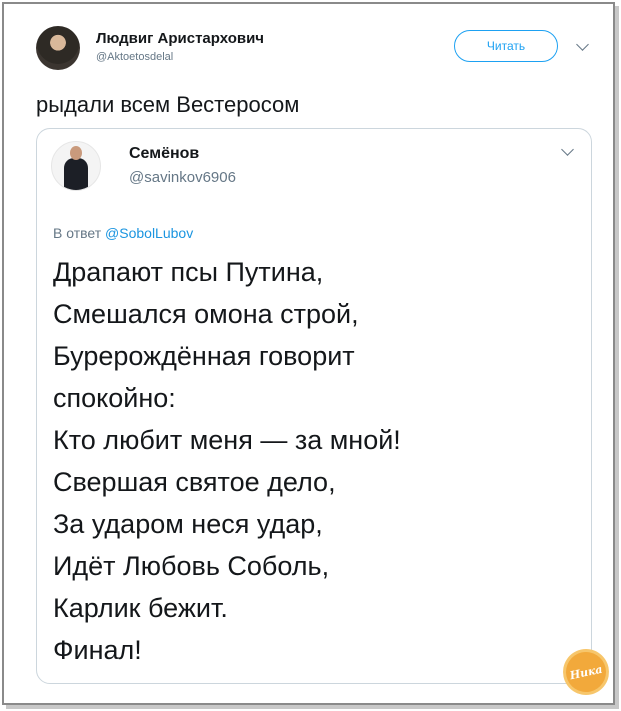  What do you see at coordinates (188, 272) in the screenshot?
I see `poem-line: Драпают псы Путина,` at bounding box center [188, 272].